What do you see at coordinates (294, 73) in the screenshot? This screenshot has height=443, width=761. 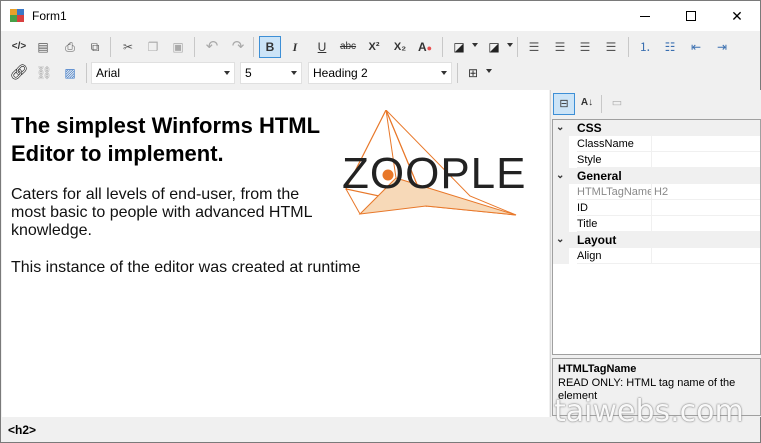 I see `chevron-down-icon` at bounding box center [294, 73].